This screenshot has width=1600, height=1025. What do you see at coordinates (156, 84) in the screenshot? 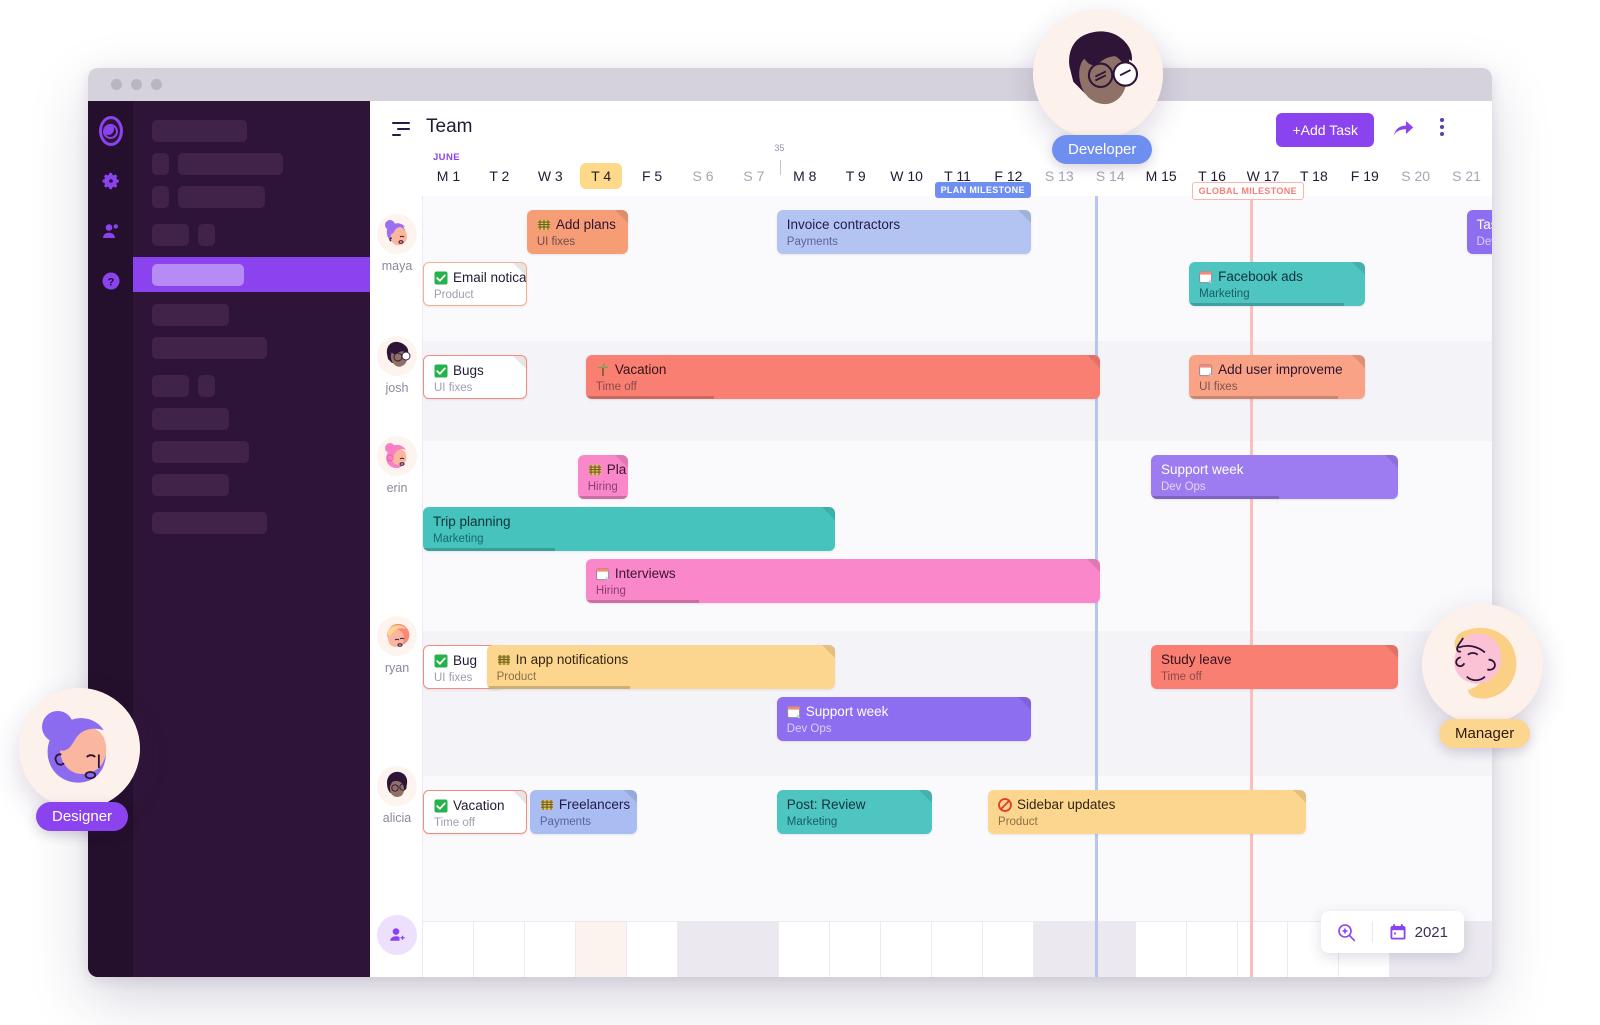
I see `maximize-icon` at bounding box center [156, 84].